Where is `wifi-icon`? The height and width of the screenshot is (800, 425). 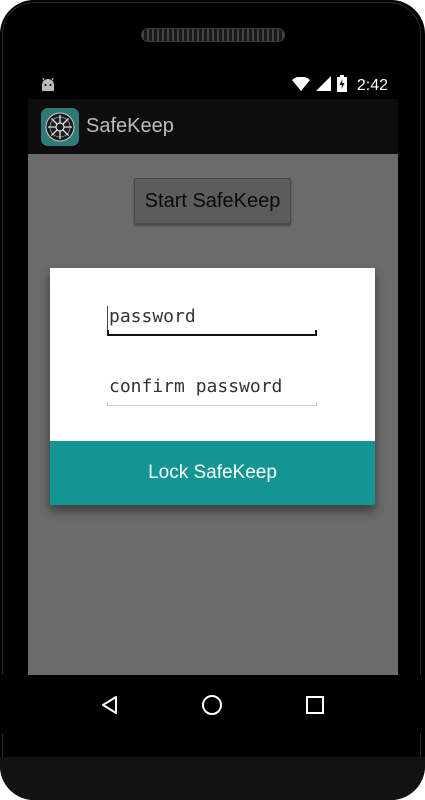 wifi-icon is located at coordinates (300, 85).